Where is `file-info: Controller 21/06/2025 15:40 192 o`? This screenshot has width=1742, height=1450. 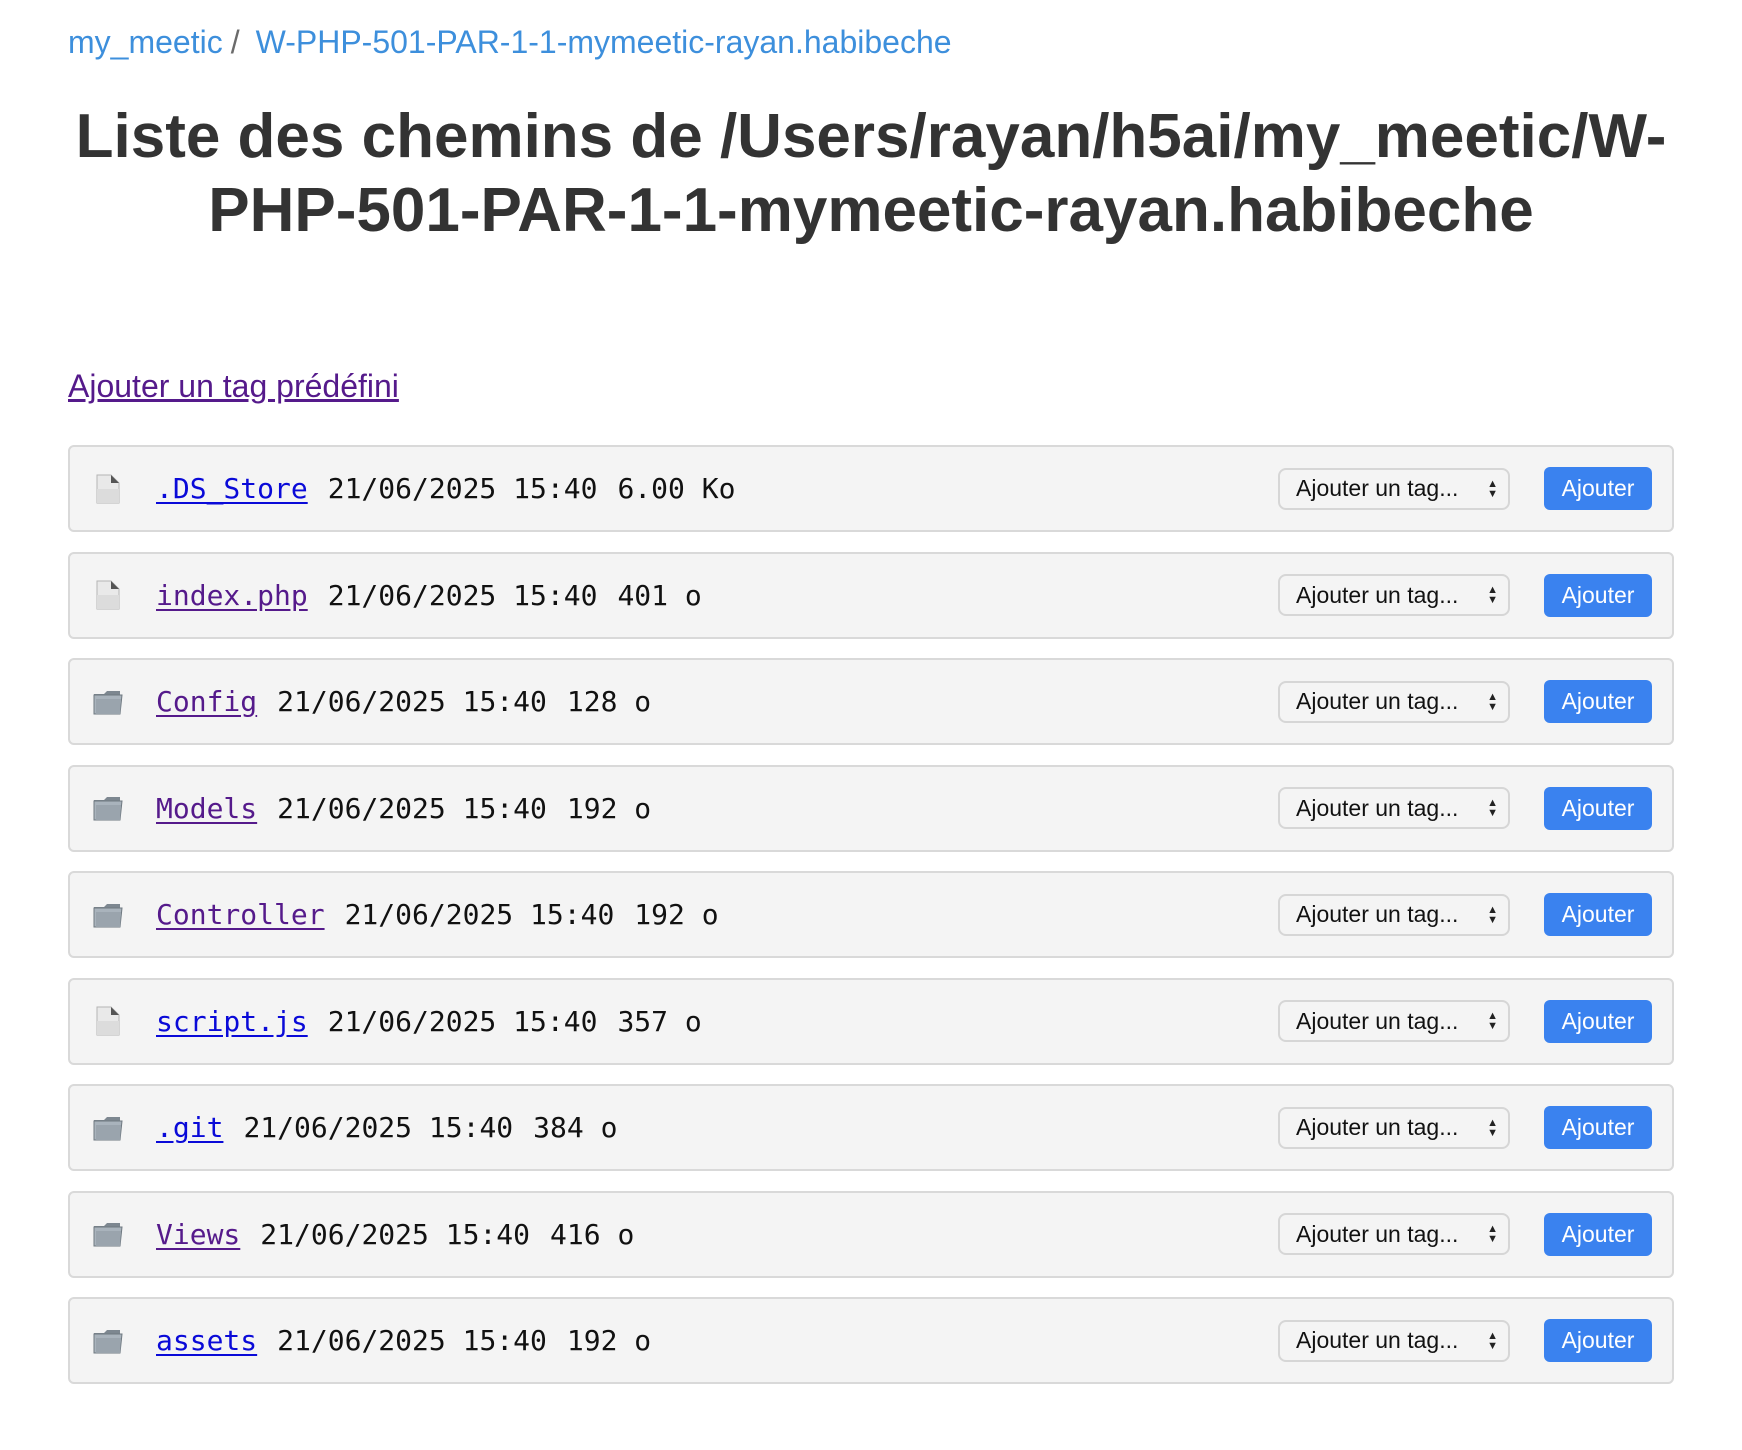
file-info: Controller 21/06/2025 15:40 192 o is located at coordinates (717, 914).